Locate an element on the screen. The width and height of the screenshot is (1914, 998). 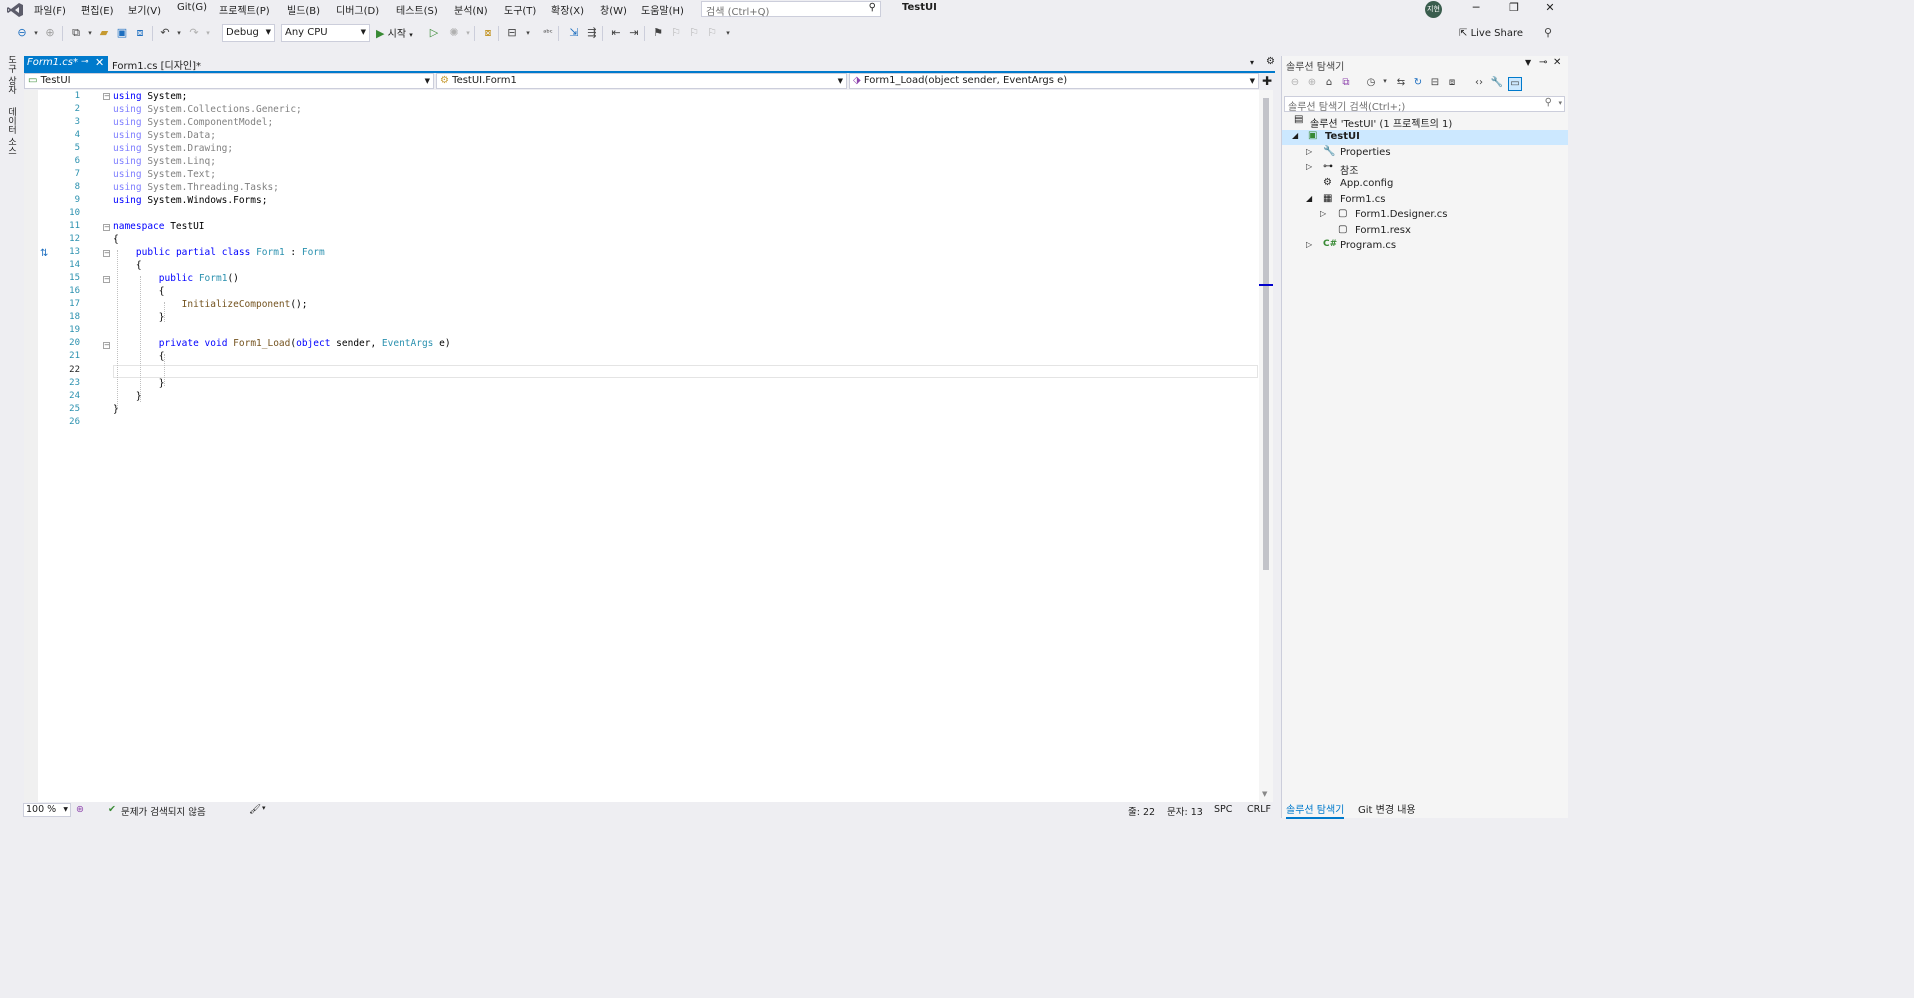
code-line: using System.Windows.Forms; is located at coordinates (190, 200).